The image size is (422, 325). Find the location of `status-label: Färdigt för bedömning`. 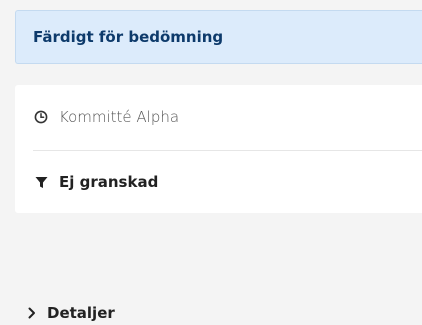

status-label: Färdigt för bedömning is located at coordinates (128, 37).